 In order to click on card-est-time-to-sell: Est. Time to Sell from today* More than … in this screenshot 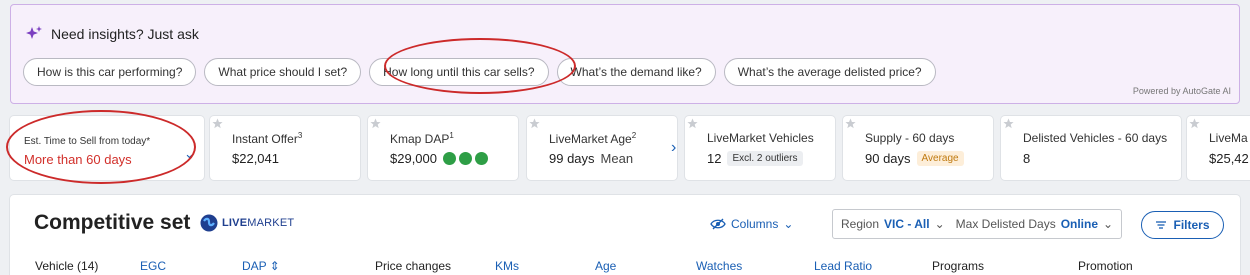, I will do `click(107, 148)`.